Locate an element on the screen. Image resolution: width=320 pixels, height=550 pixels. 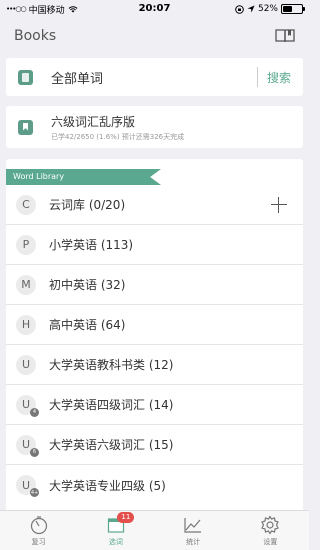
status-bar: •••○○ 中国移动 20:07 52% is located at coordinates (154, 9).